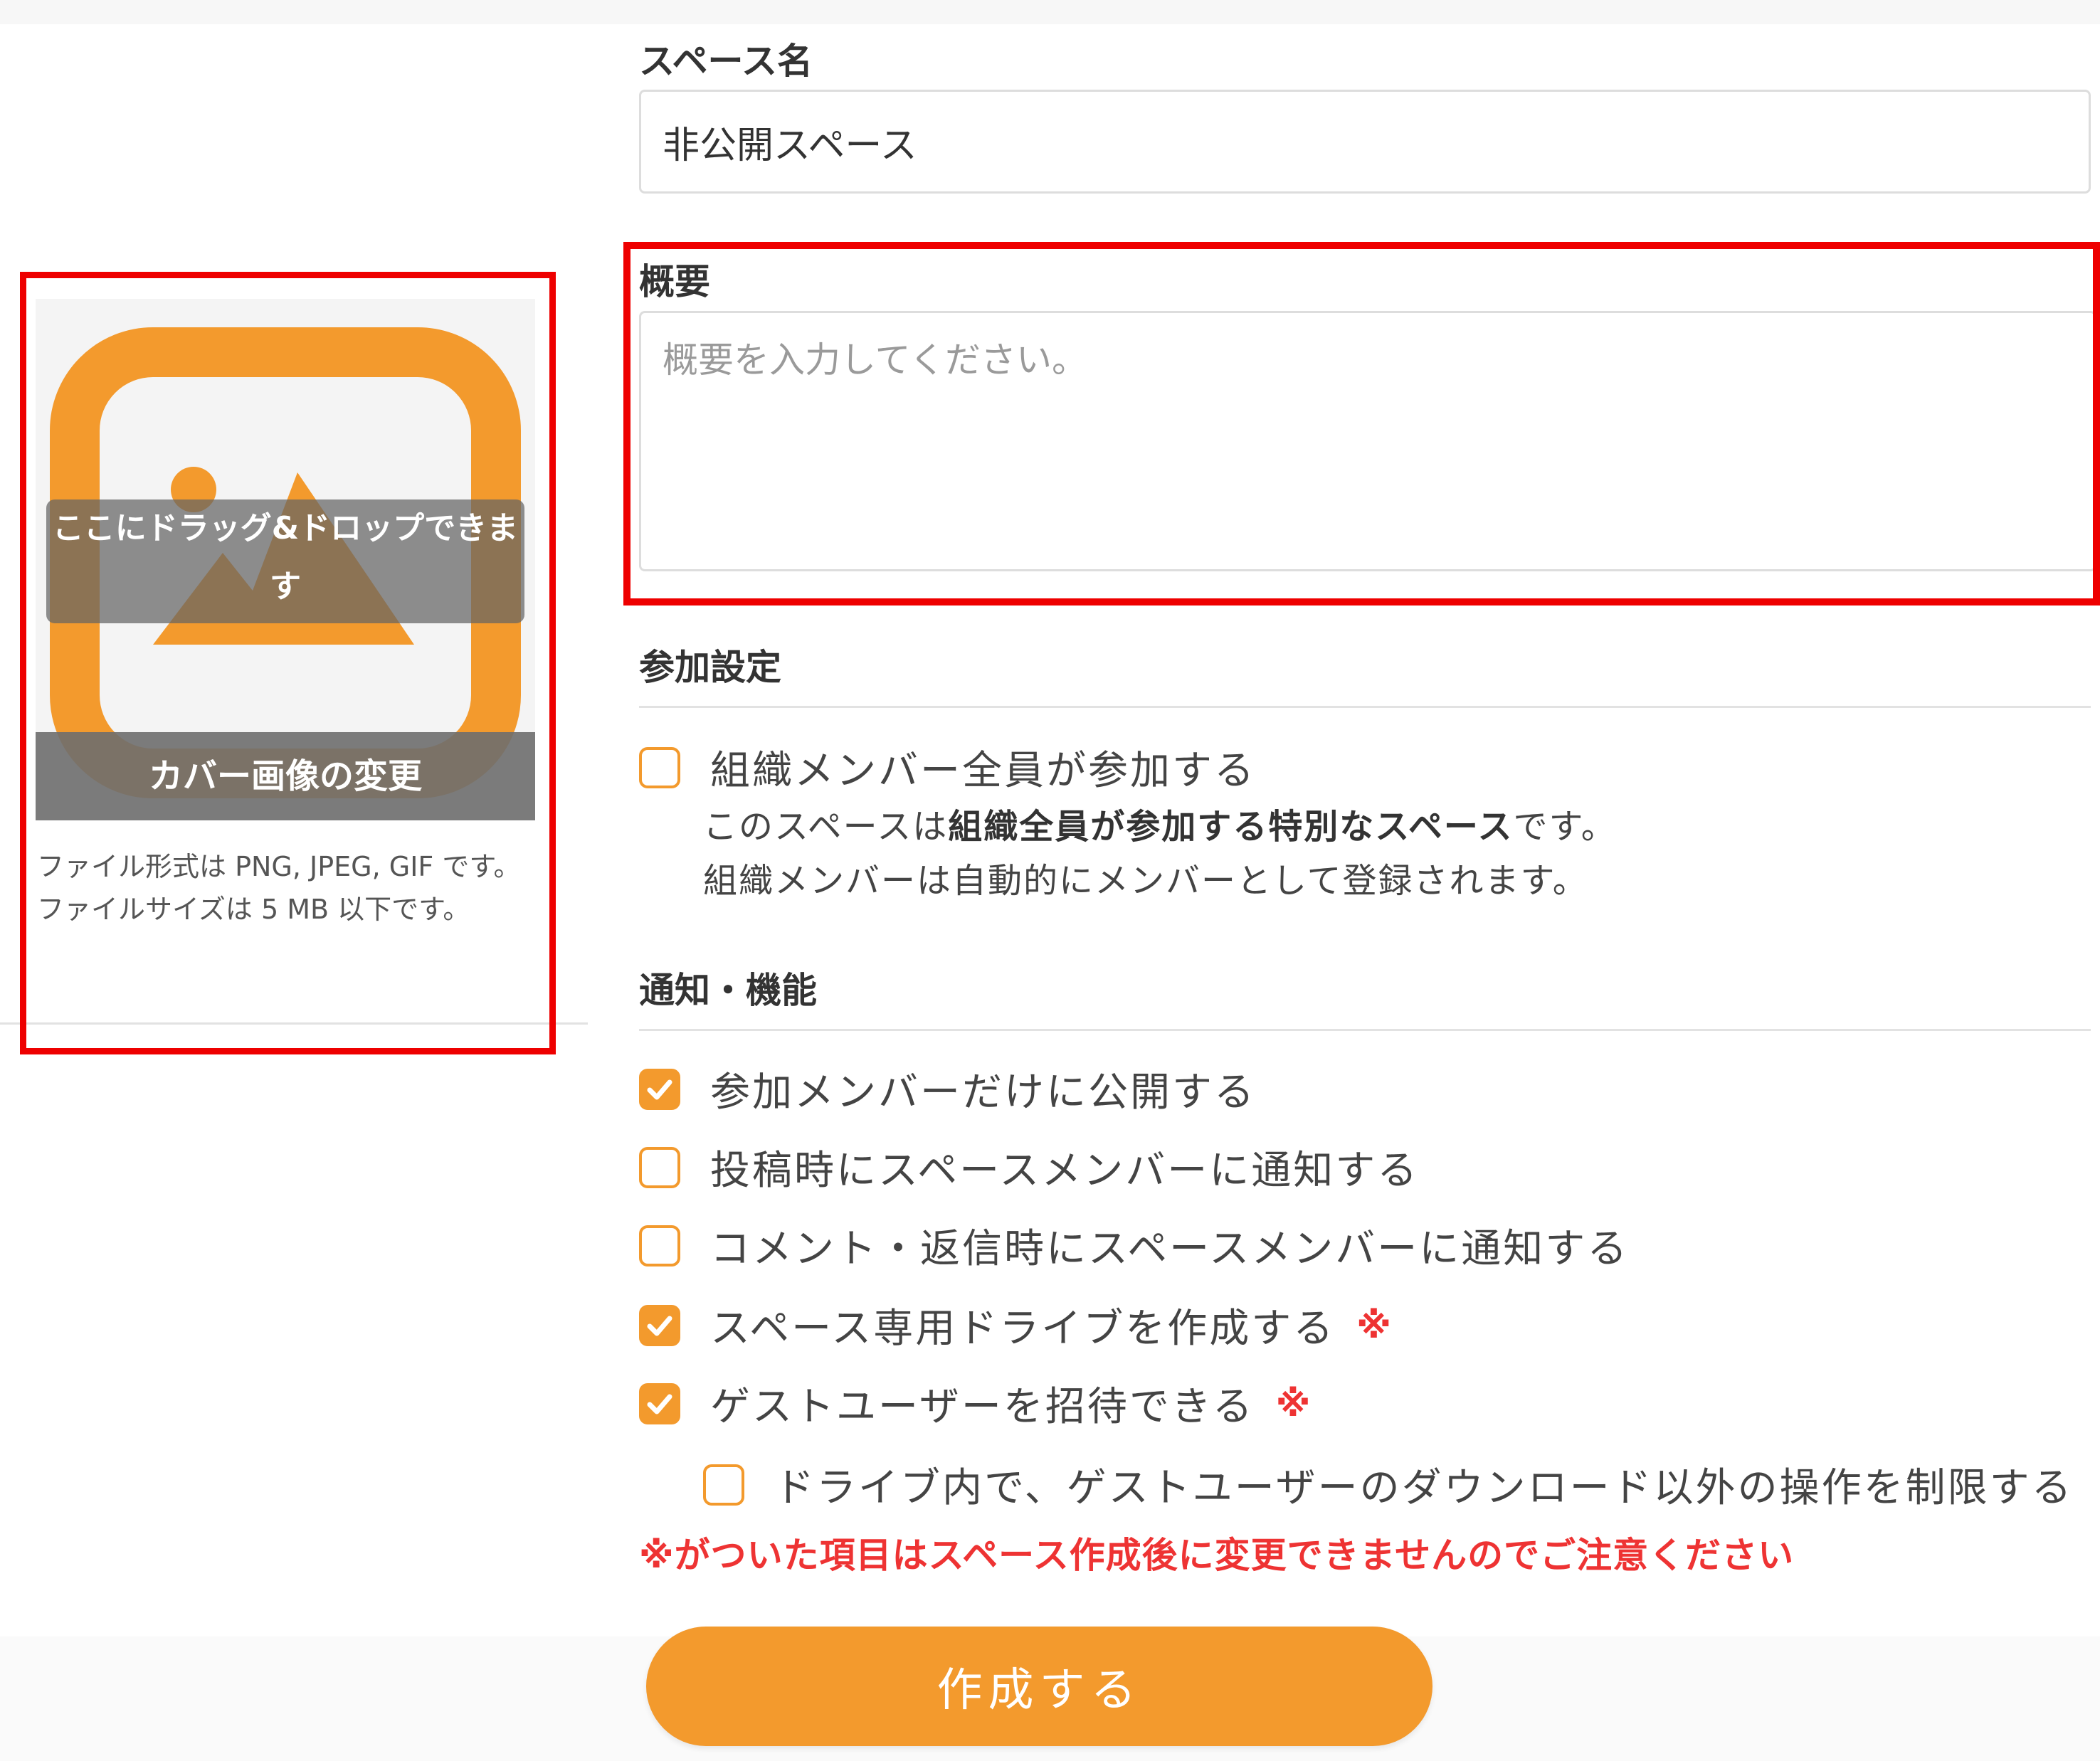 The height and width of the screenshot is (1761, 2100). Describe the element at coordinates (826, 827) in the screenshot. I see `desc-prefix: このスペースは` at that location.